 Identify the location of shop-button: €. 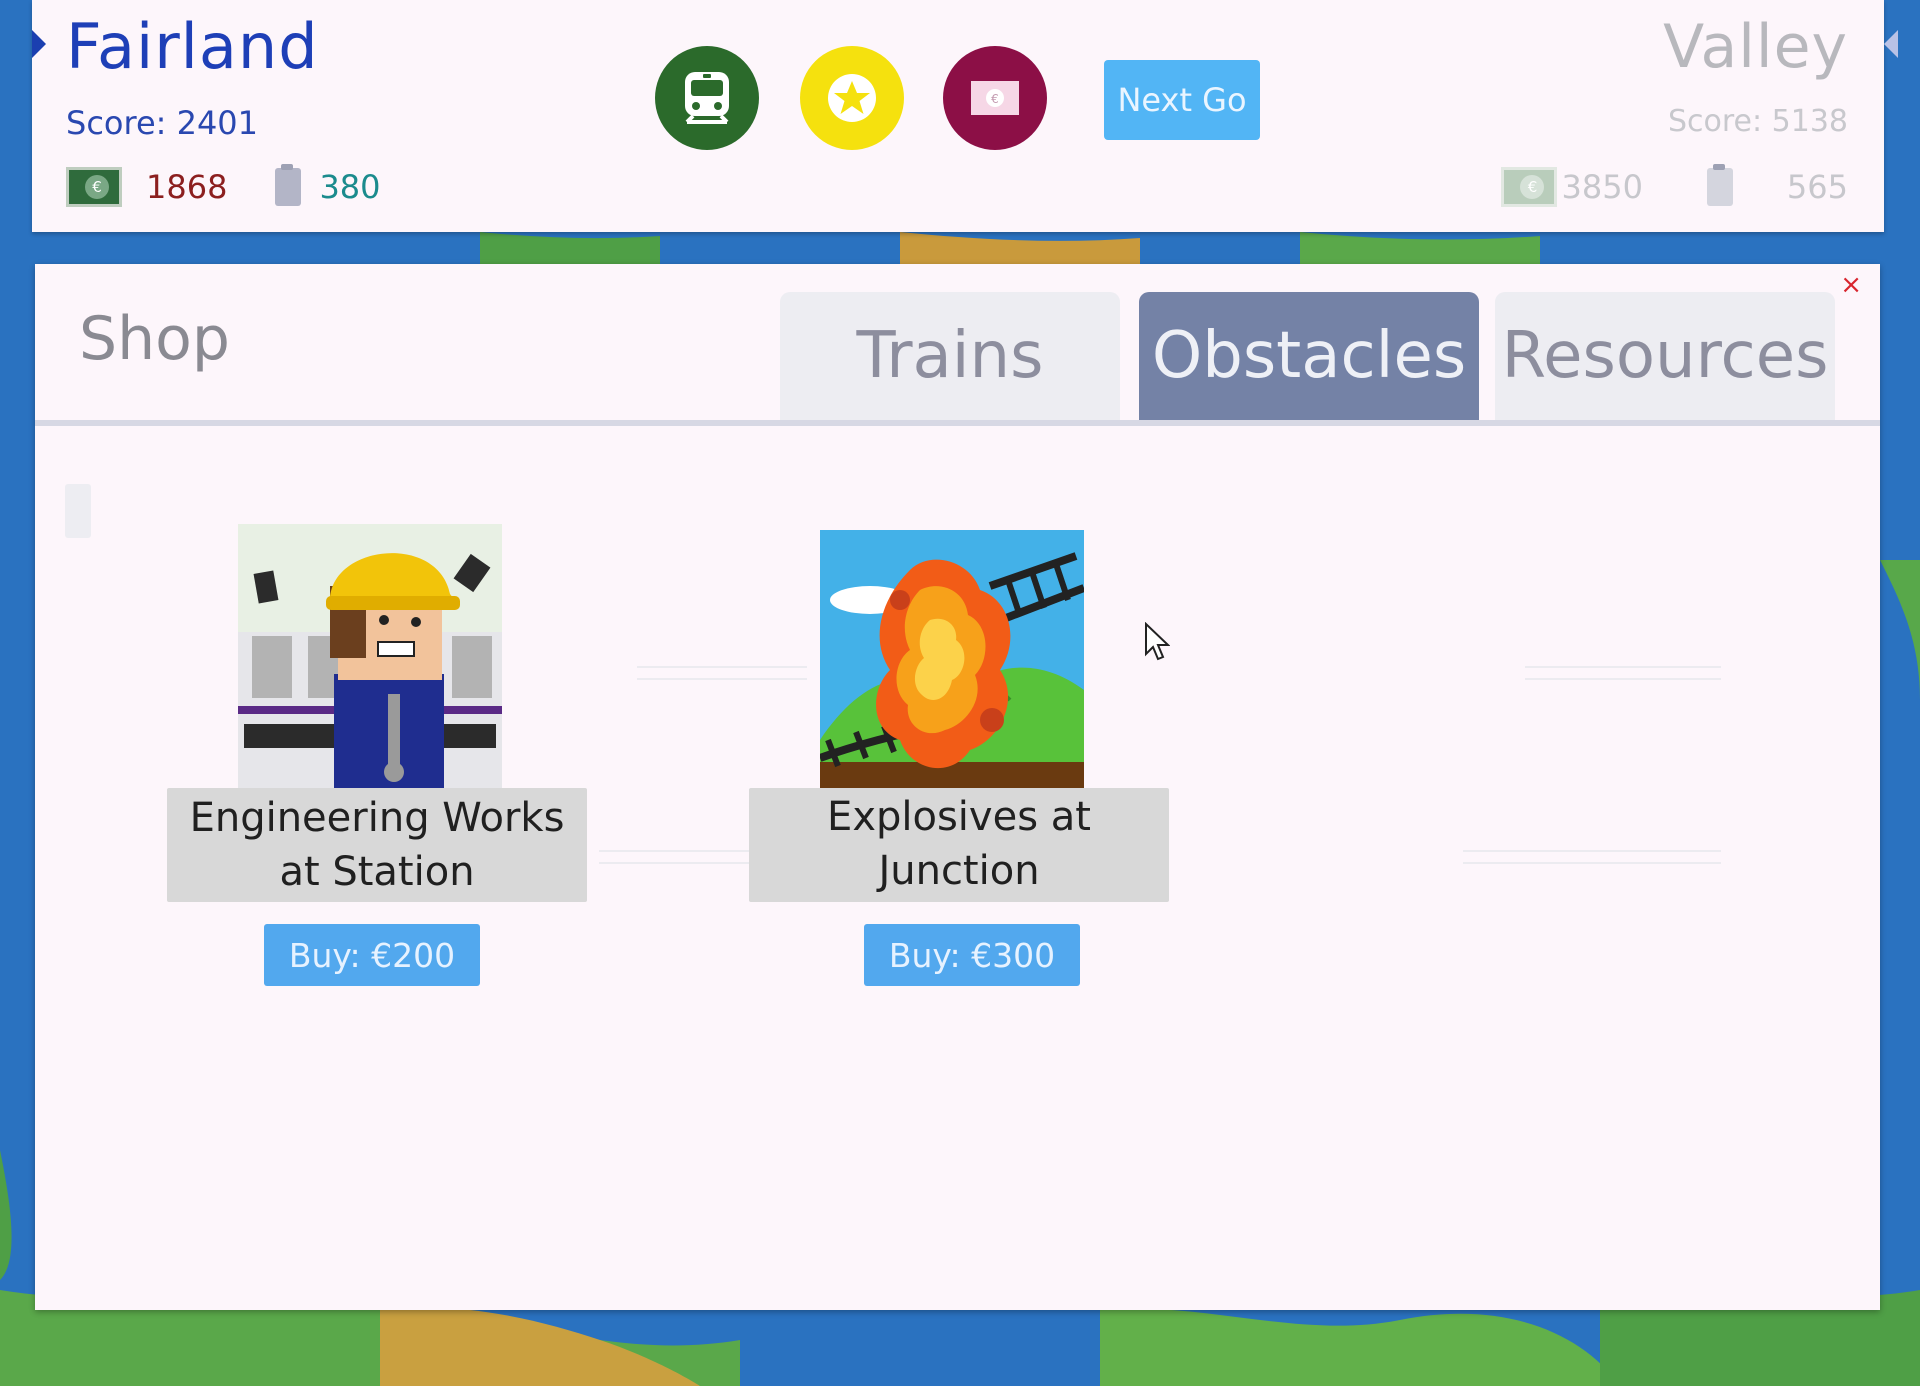
(995, 98).